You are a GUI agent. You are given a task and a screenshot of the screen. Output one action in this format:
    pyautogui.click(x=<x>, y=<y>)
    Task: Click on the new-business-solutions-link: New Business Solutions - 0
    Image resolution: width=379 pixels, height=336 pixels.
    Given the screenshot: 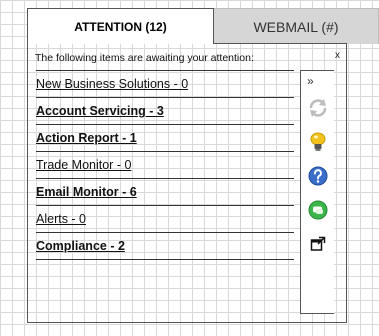 What is the action you would take?
    pyautogui.click(x=112, y=84)
    